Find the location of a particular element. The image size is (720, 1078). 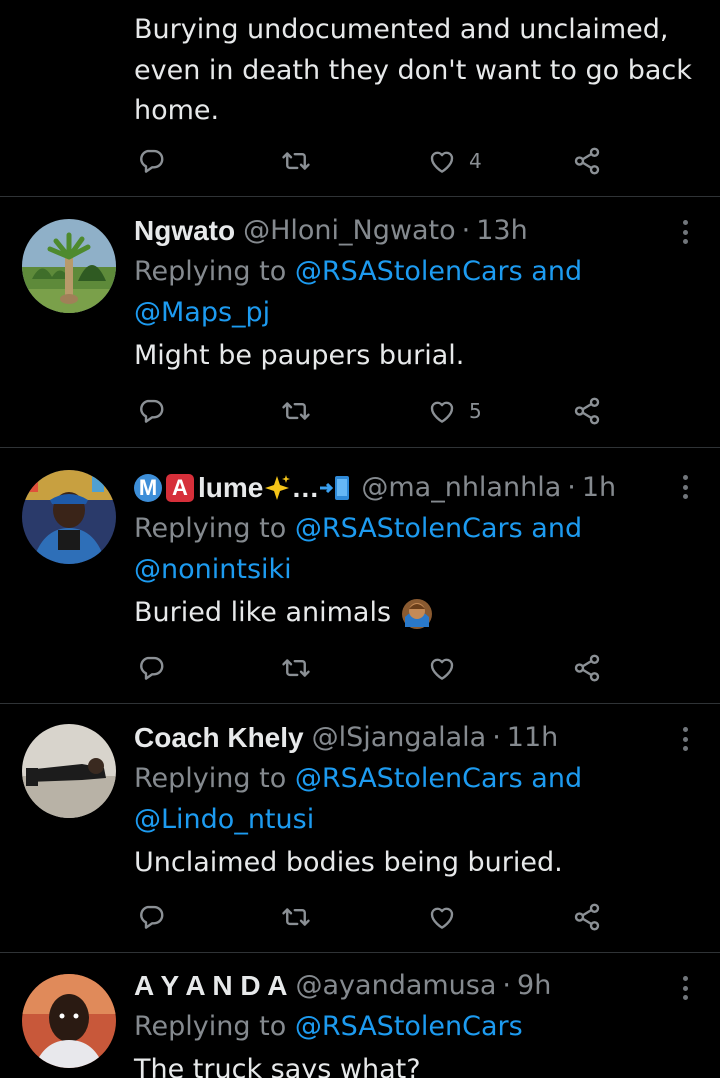

like-button: 4 is located at coordinates (454, 161).